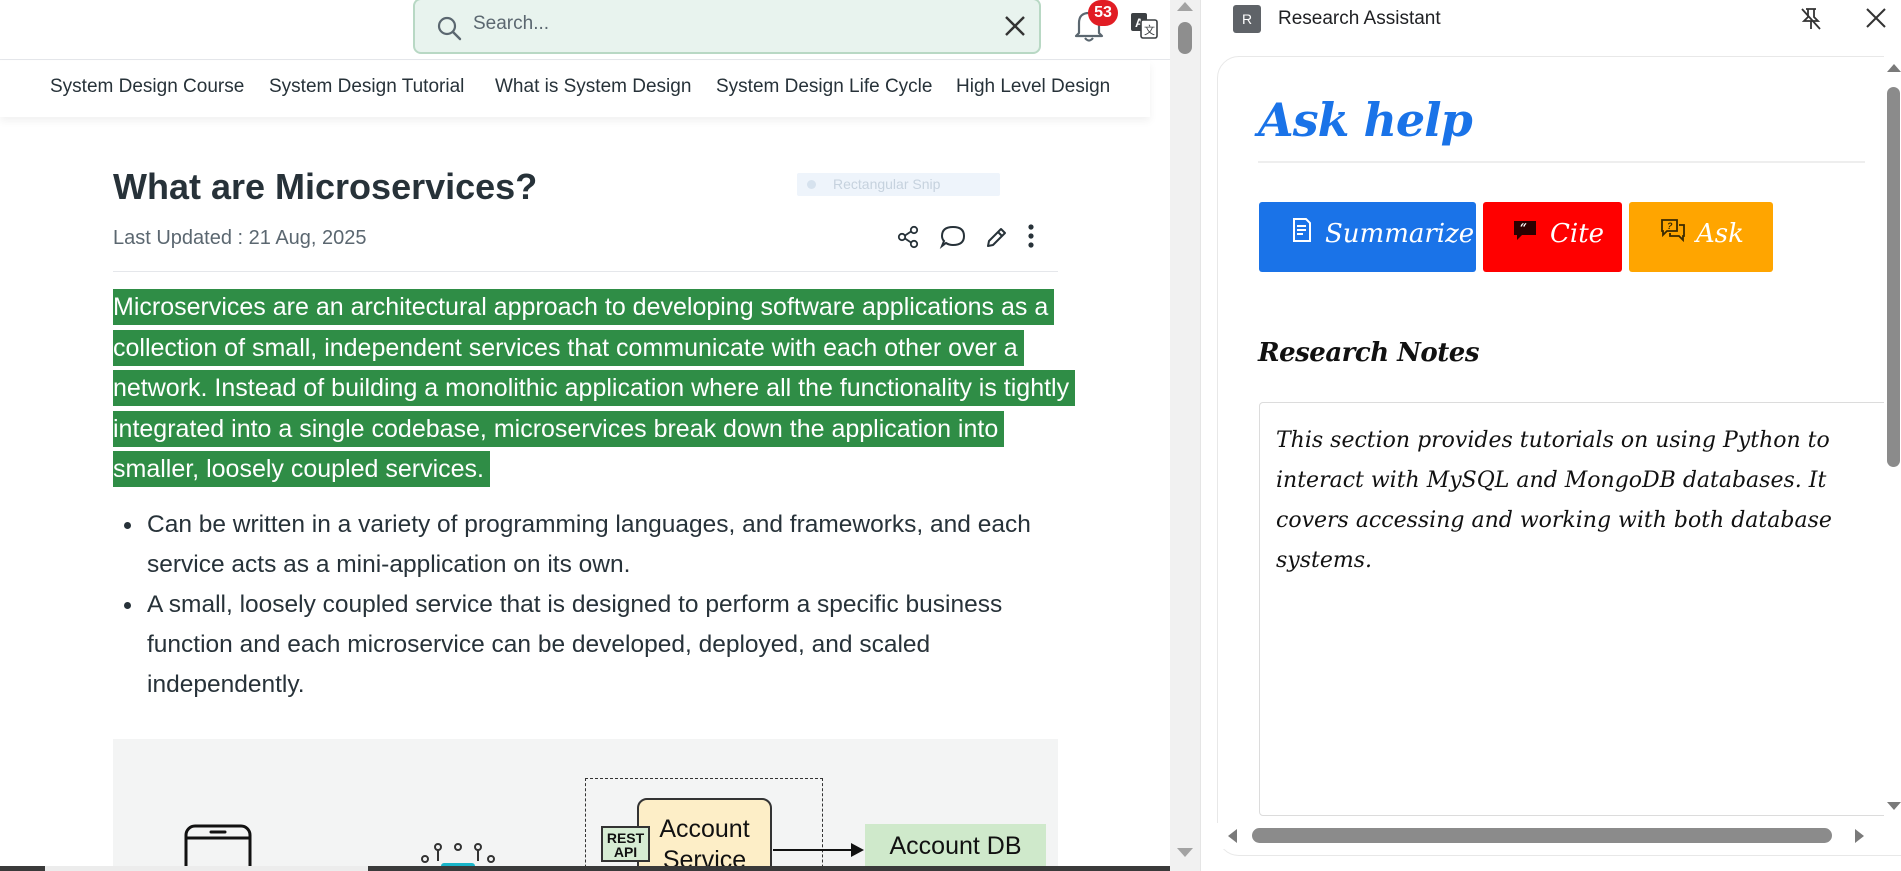 The height and width of the screenshot is (871, 1901). Describe the element at coordinates (585, 868) in the screenshot. I see `bottom-bar` at that location.